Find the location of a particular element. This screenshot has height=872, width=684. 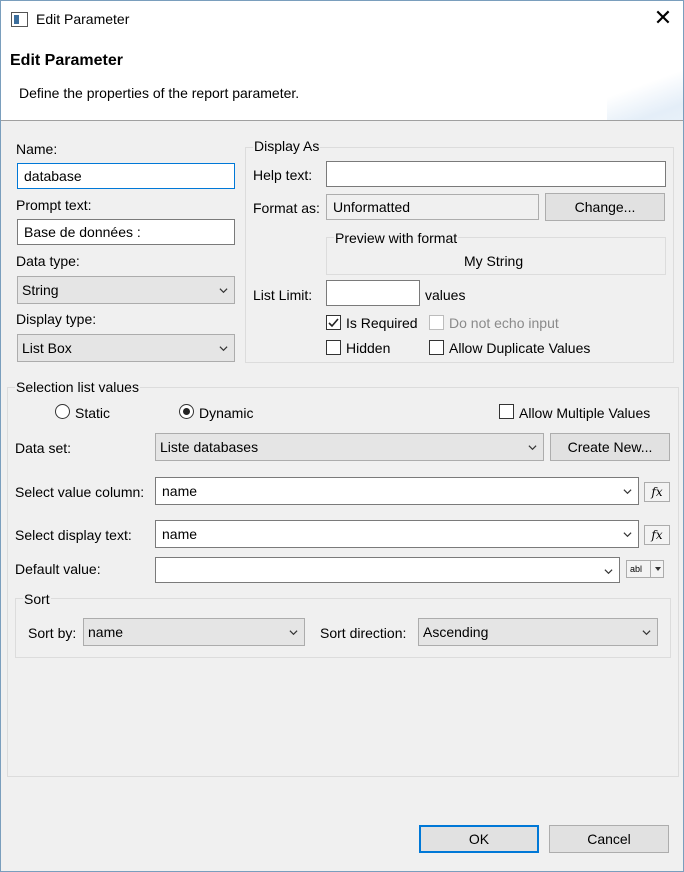

prompt-text-field: Base de données : is located at coordinates (126, 232).